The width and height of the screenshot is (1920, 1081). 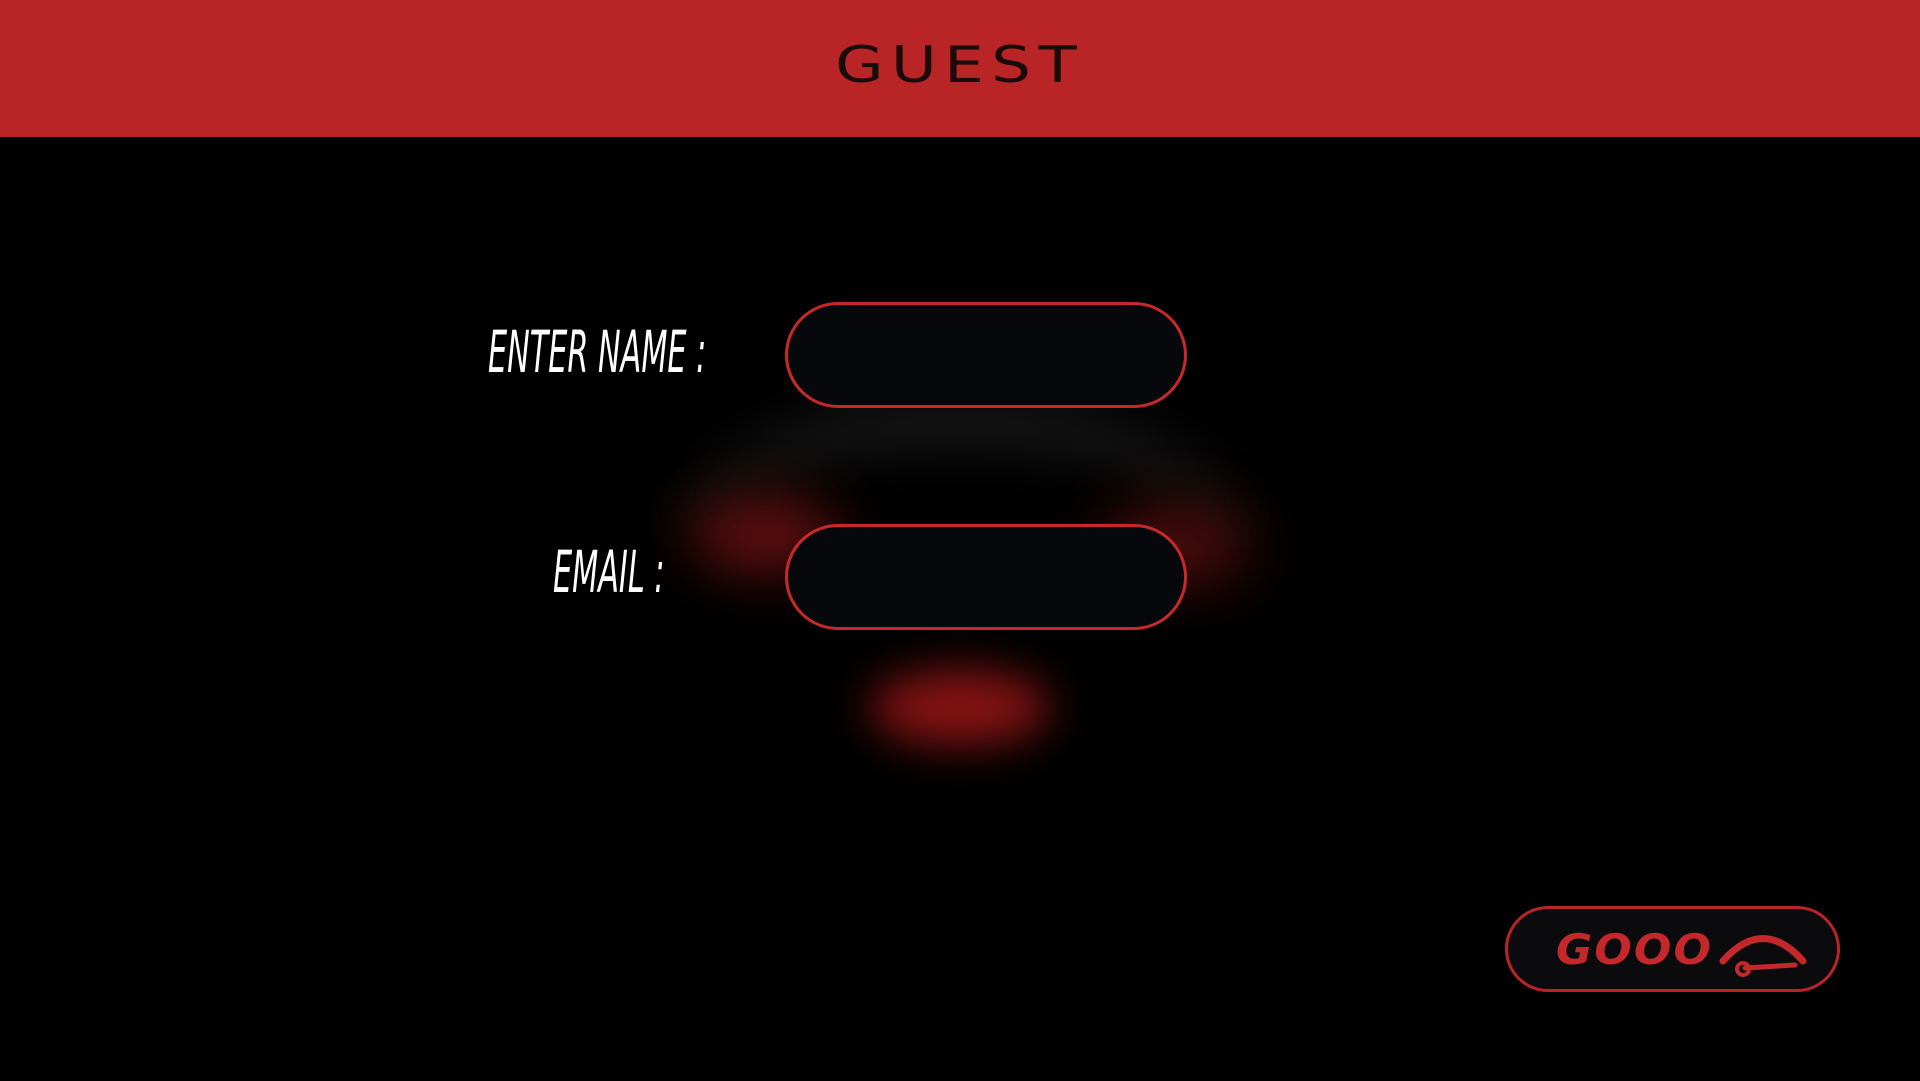 What do you see at coordinates (986, 577) in the screenshot?
I see `email-input` at bounding box center [986, 577].